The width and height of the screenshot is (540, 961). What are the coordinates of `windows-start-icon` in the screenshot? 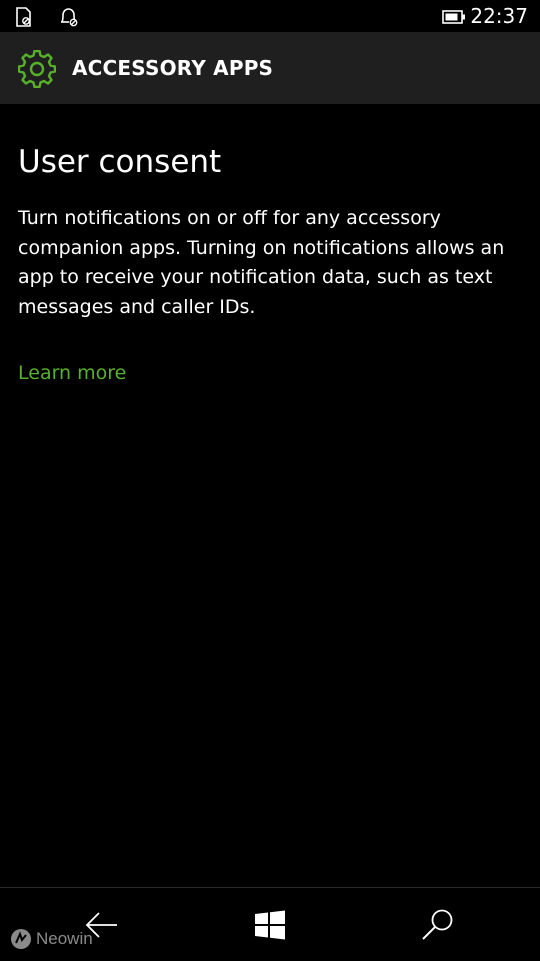 It's located at (270, 926).